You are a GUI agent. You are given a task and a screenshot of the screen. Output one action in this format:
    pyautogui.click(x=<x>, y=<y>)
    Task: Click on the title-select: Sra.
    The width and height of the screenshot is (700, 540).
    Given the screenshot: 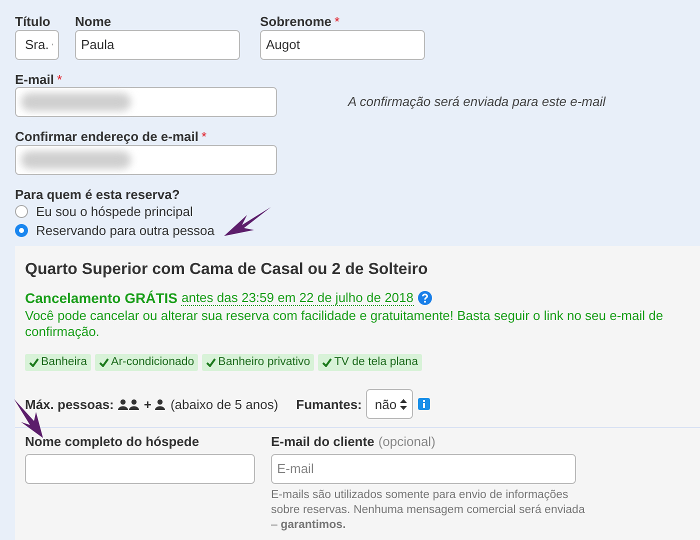 What is the action you would take?
    pyautogui.click(x=37, y=45)
    